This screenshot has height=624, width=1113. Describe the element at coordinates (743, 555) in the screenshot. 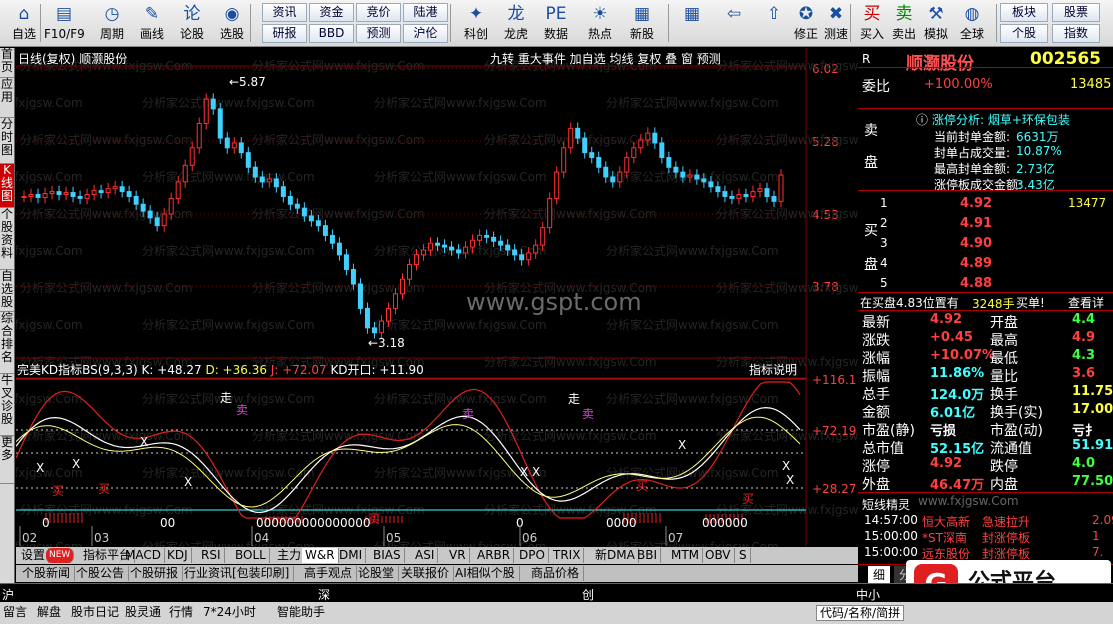

I see `indicator-tab-20: S` at that location.